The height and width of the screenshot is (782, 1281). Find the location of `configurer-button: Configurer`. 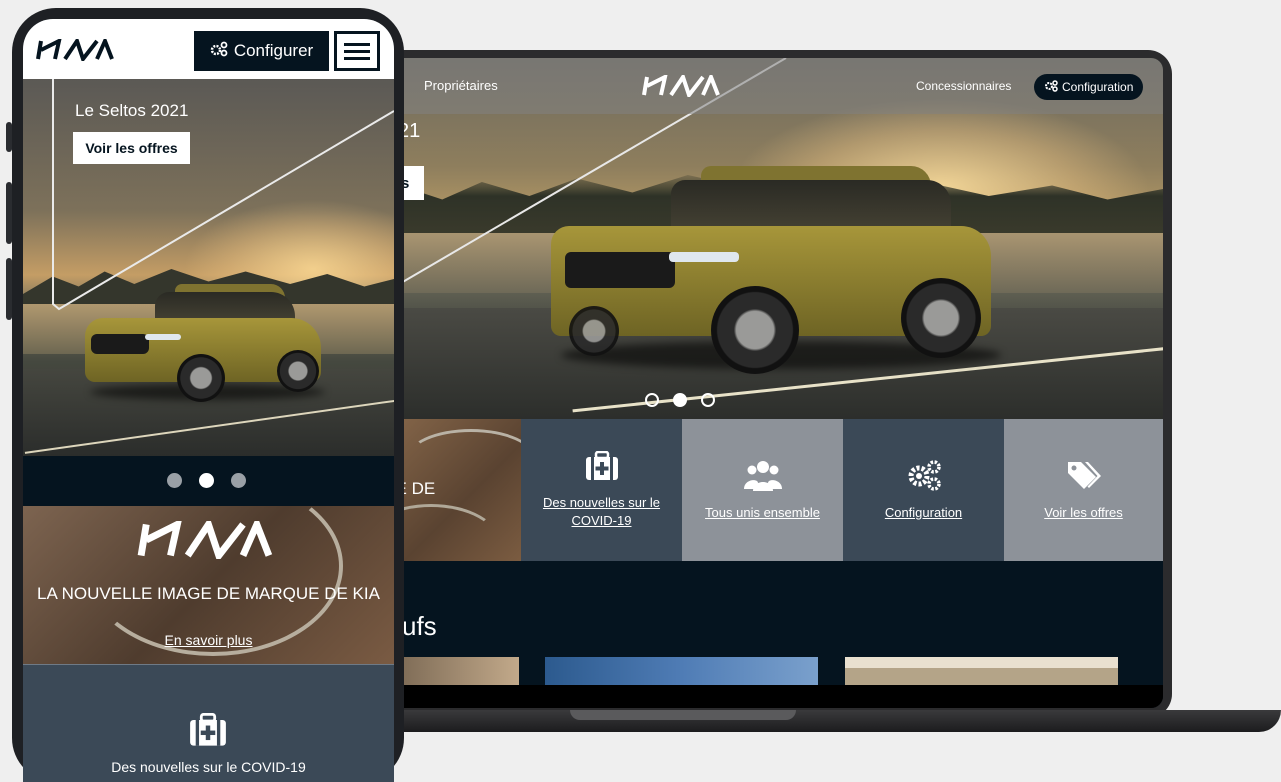

configurer-button: Configurer is located at coordinates (261, 51).